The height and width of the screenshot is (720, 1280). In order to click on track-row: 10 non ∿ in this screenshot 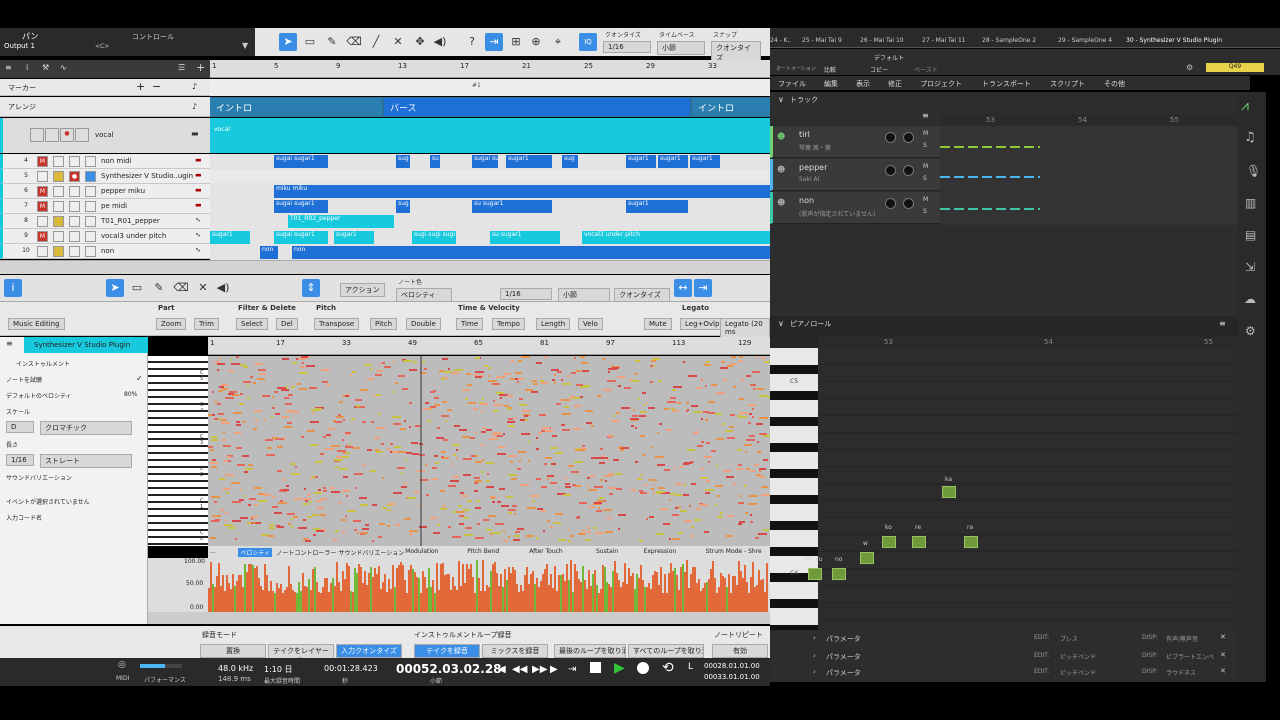, I will do `click(105, 251)`.